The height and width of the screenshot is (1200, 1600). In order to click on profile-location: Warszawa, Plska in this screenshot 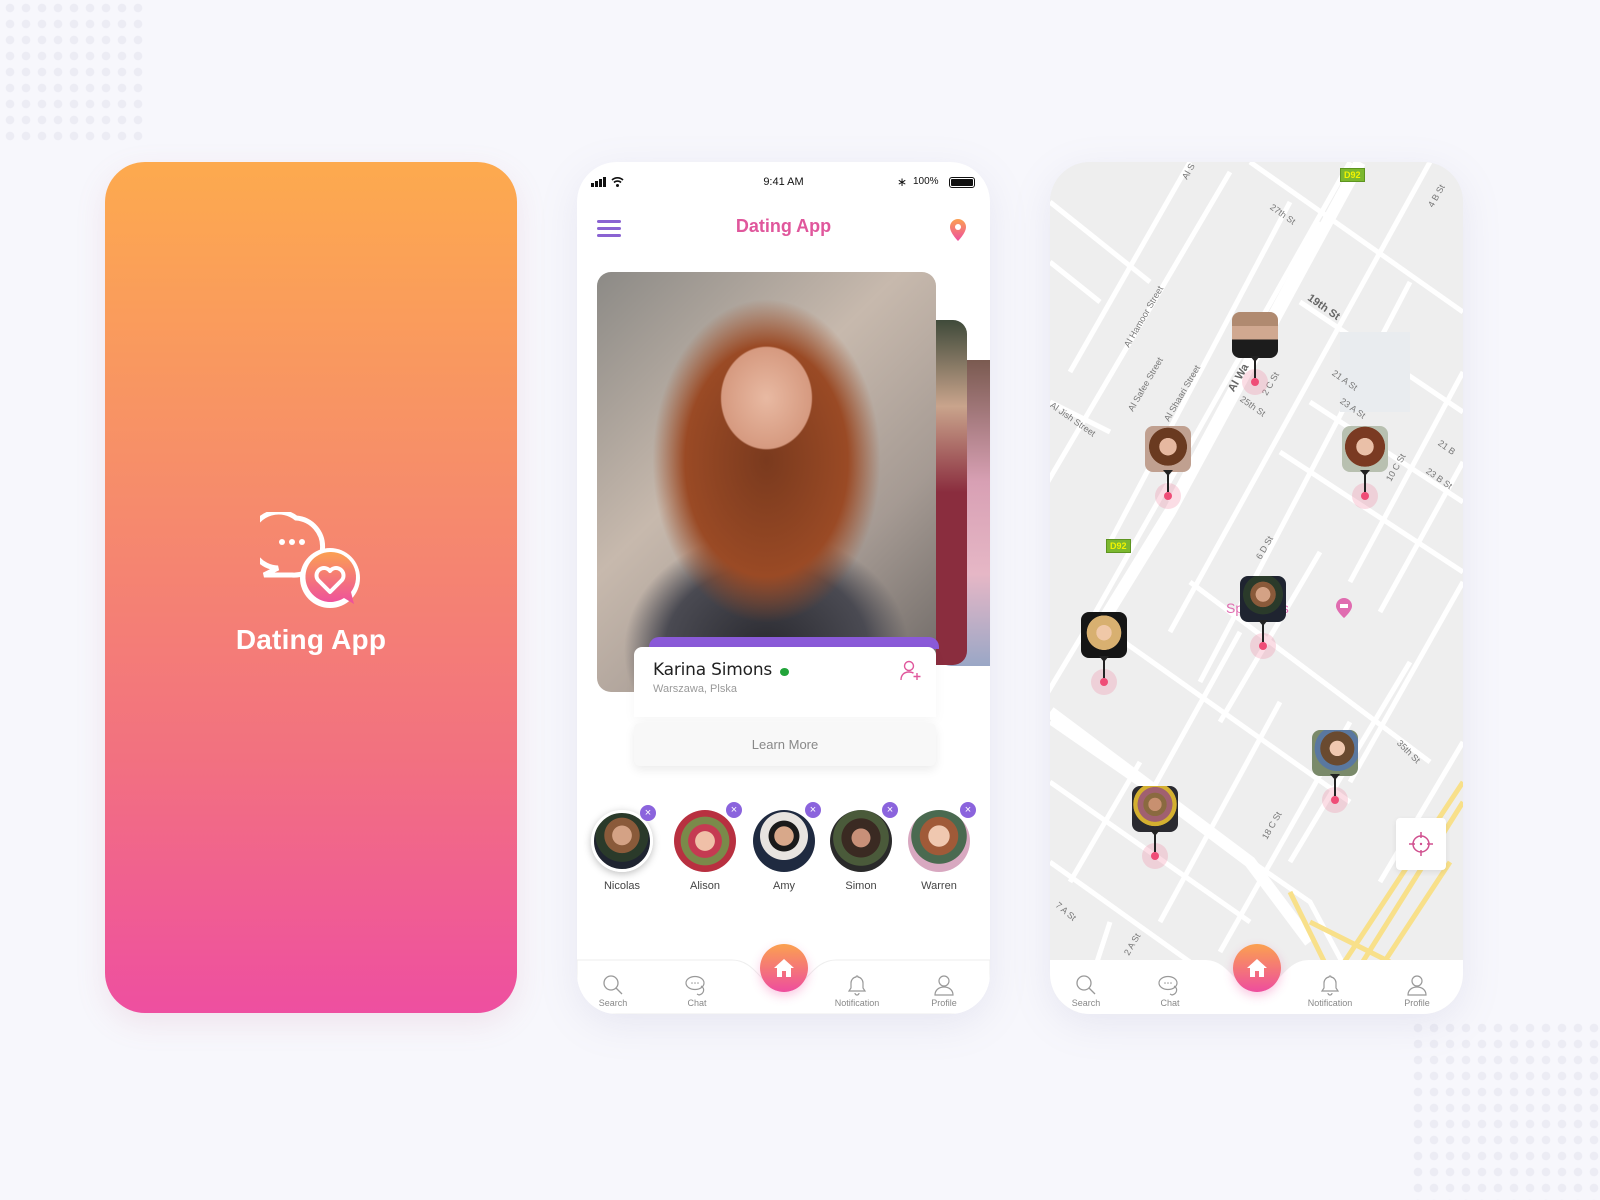, I will do `click(695, 689)`.